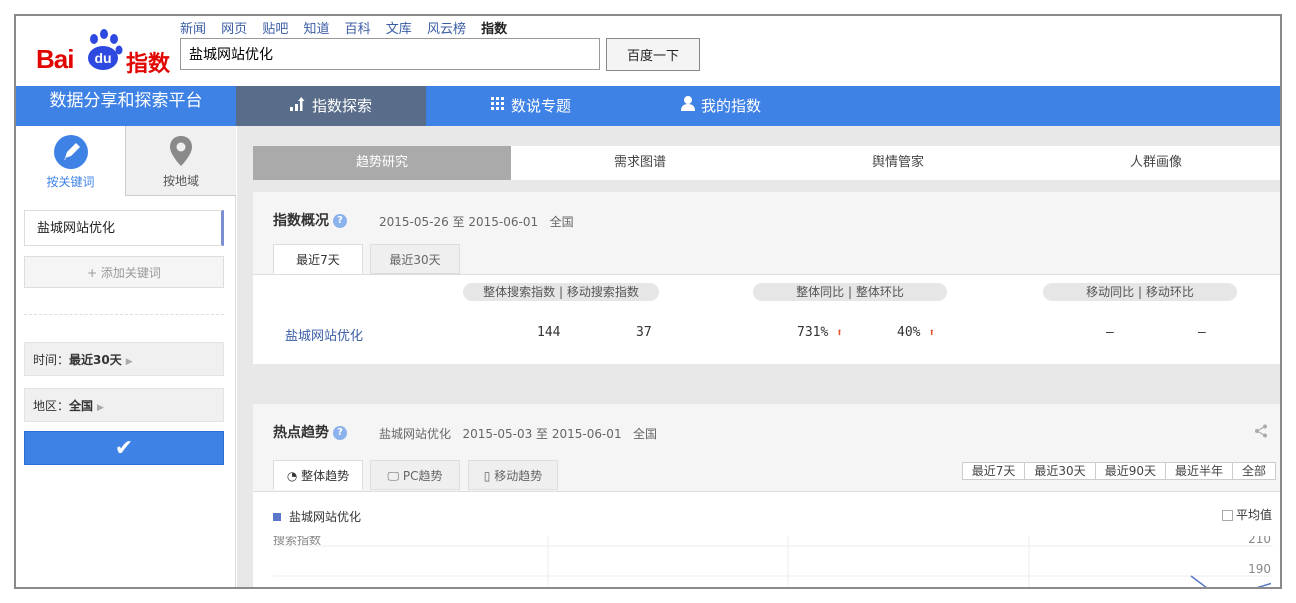 The height and width of the screenshot is (603, 1296). I want to click on trend-tab-mobile: ▯ 移动趋势, so click(513, 475).